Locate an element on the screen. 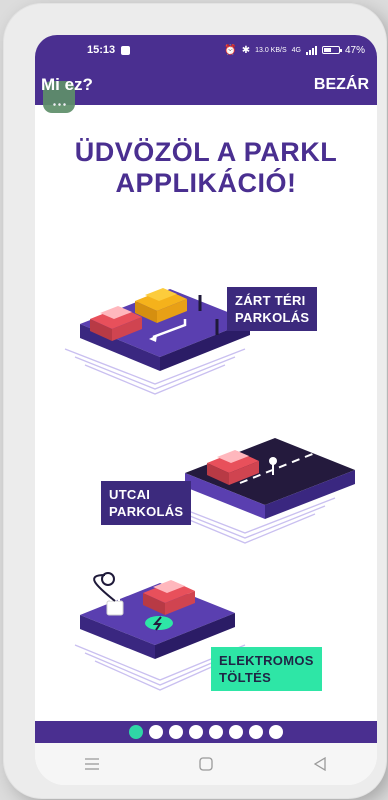  street-parking-illustration is located at coordinates (254, 491).